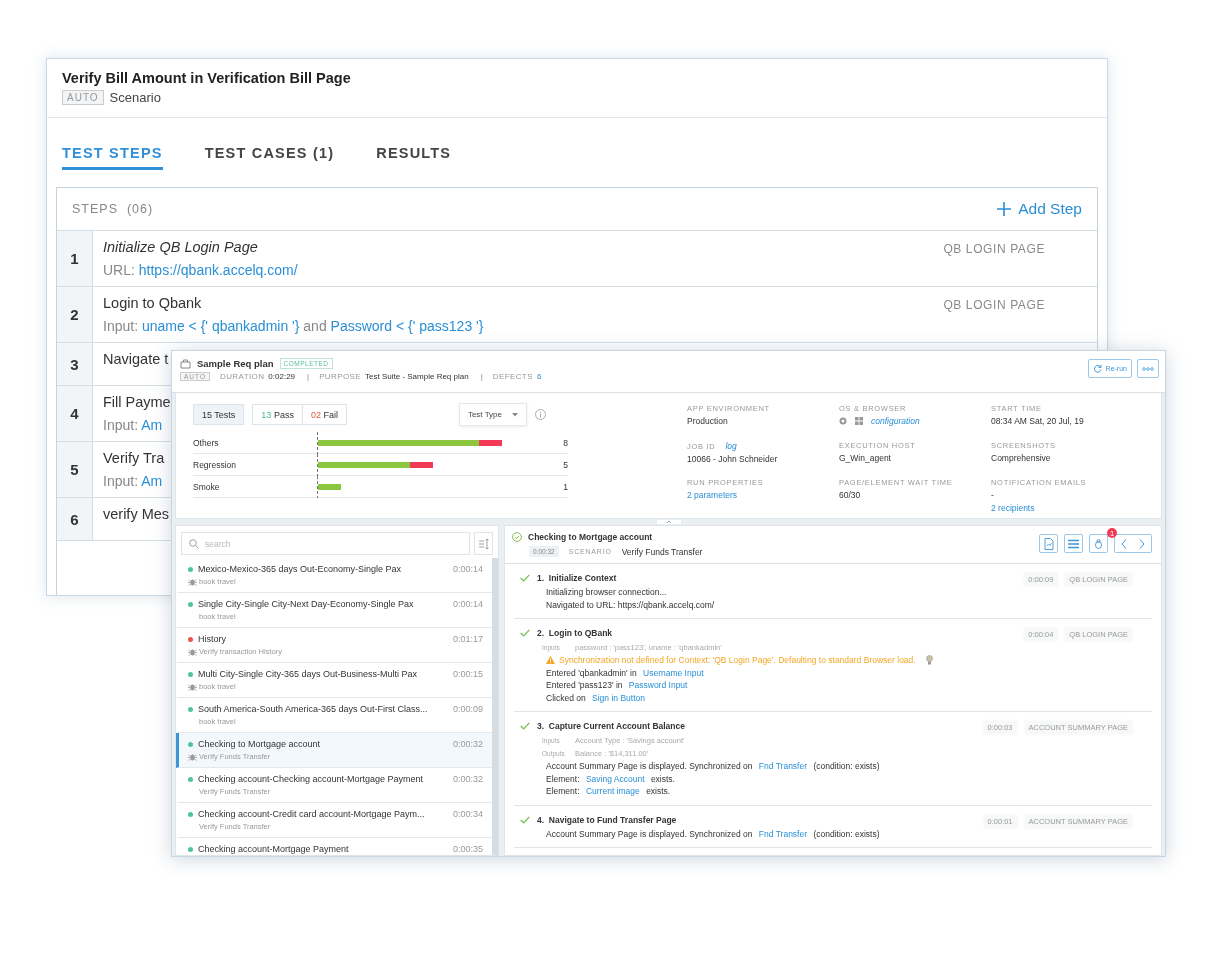  Describe the element at coordinates (662, 551) in the screenshot. I see `scenario-name: Verify Funds Transfer` at that location.